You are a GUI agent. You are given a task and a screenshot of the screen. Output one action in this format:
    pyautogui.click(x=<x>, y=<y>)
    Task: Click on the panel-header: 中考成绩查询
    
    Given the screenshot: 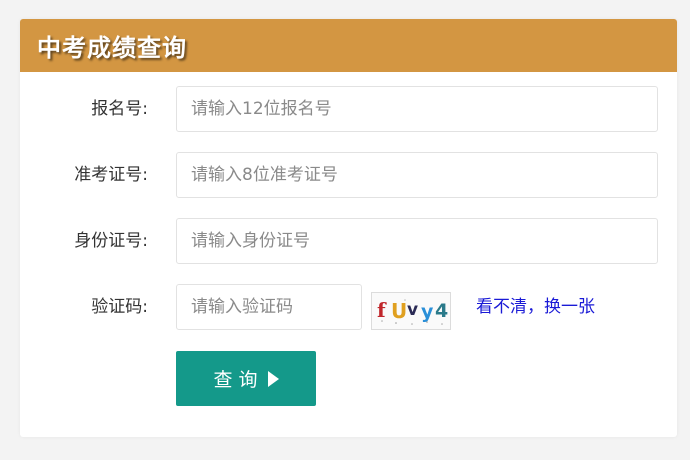 What is the action you would take?
    pyautogui.click(x=348, y=45)
    